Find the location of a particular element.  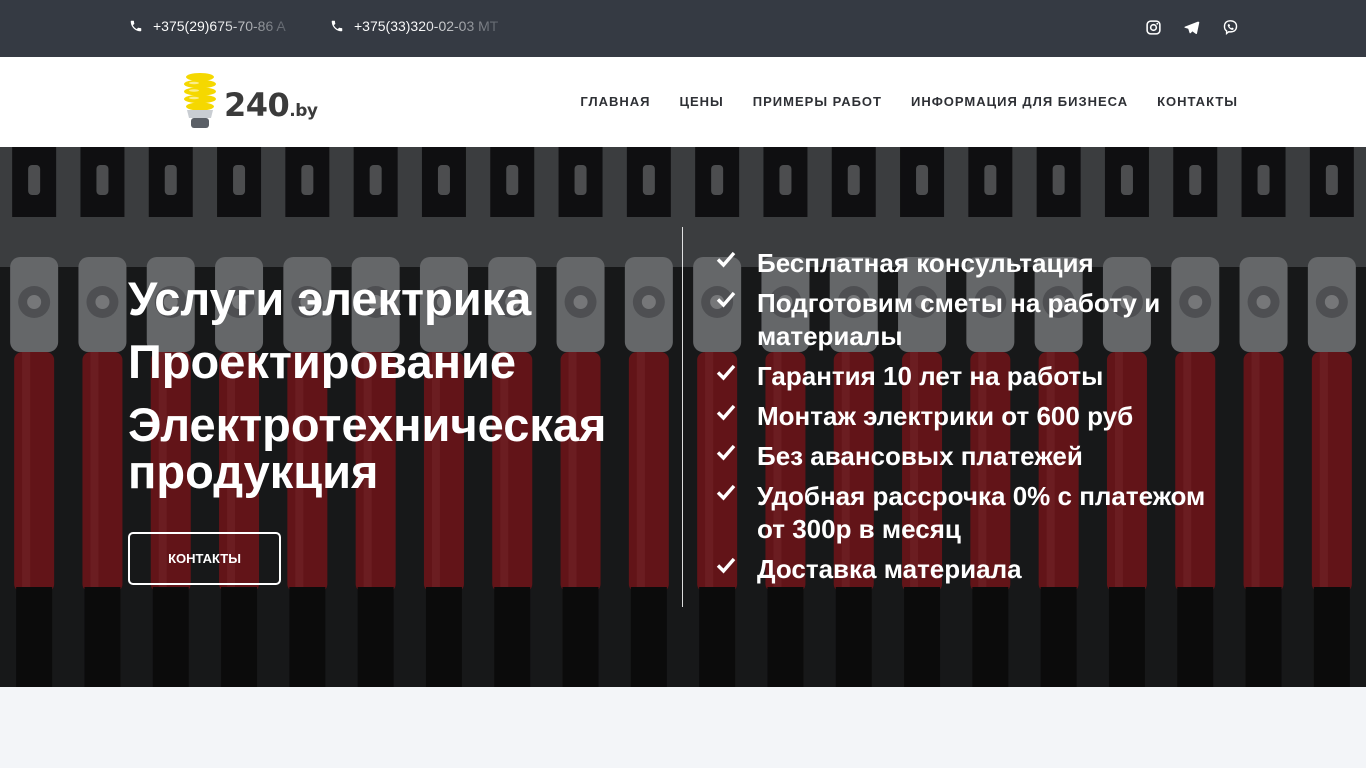

phone-link-1: +375(29)675-70-86 A is located at coordinates (207, 26).